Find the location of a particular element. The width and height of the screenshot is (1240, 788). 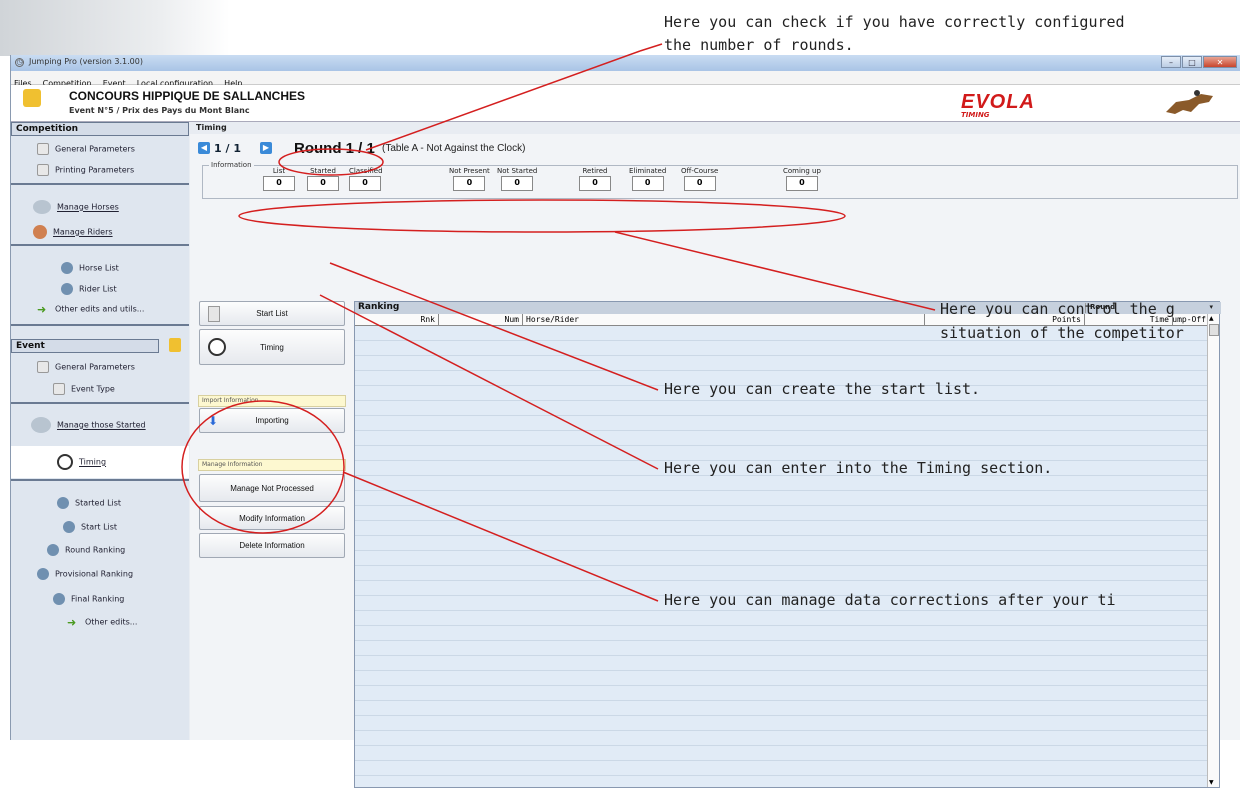

stat-list: List 0 is located at coordinates (279, 179).